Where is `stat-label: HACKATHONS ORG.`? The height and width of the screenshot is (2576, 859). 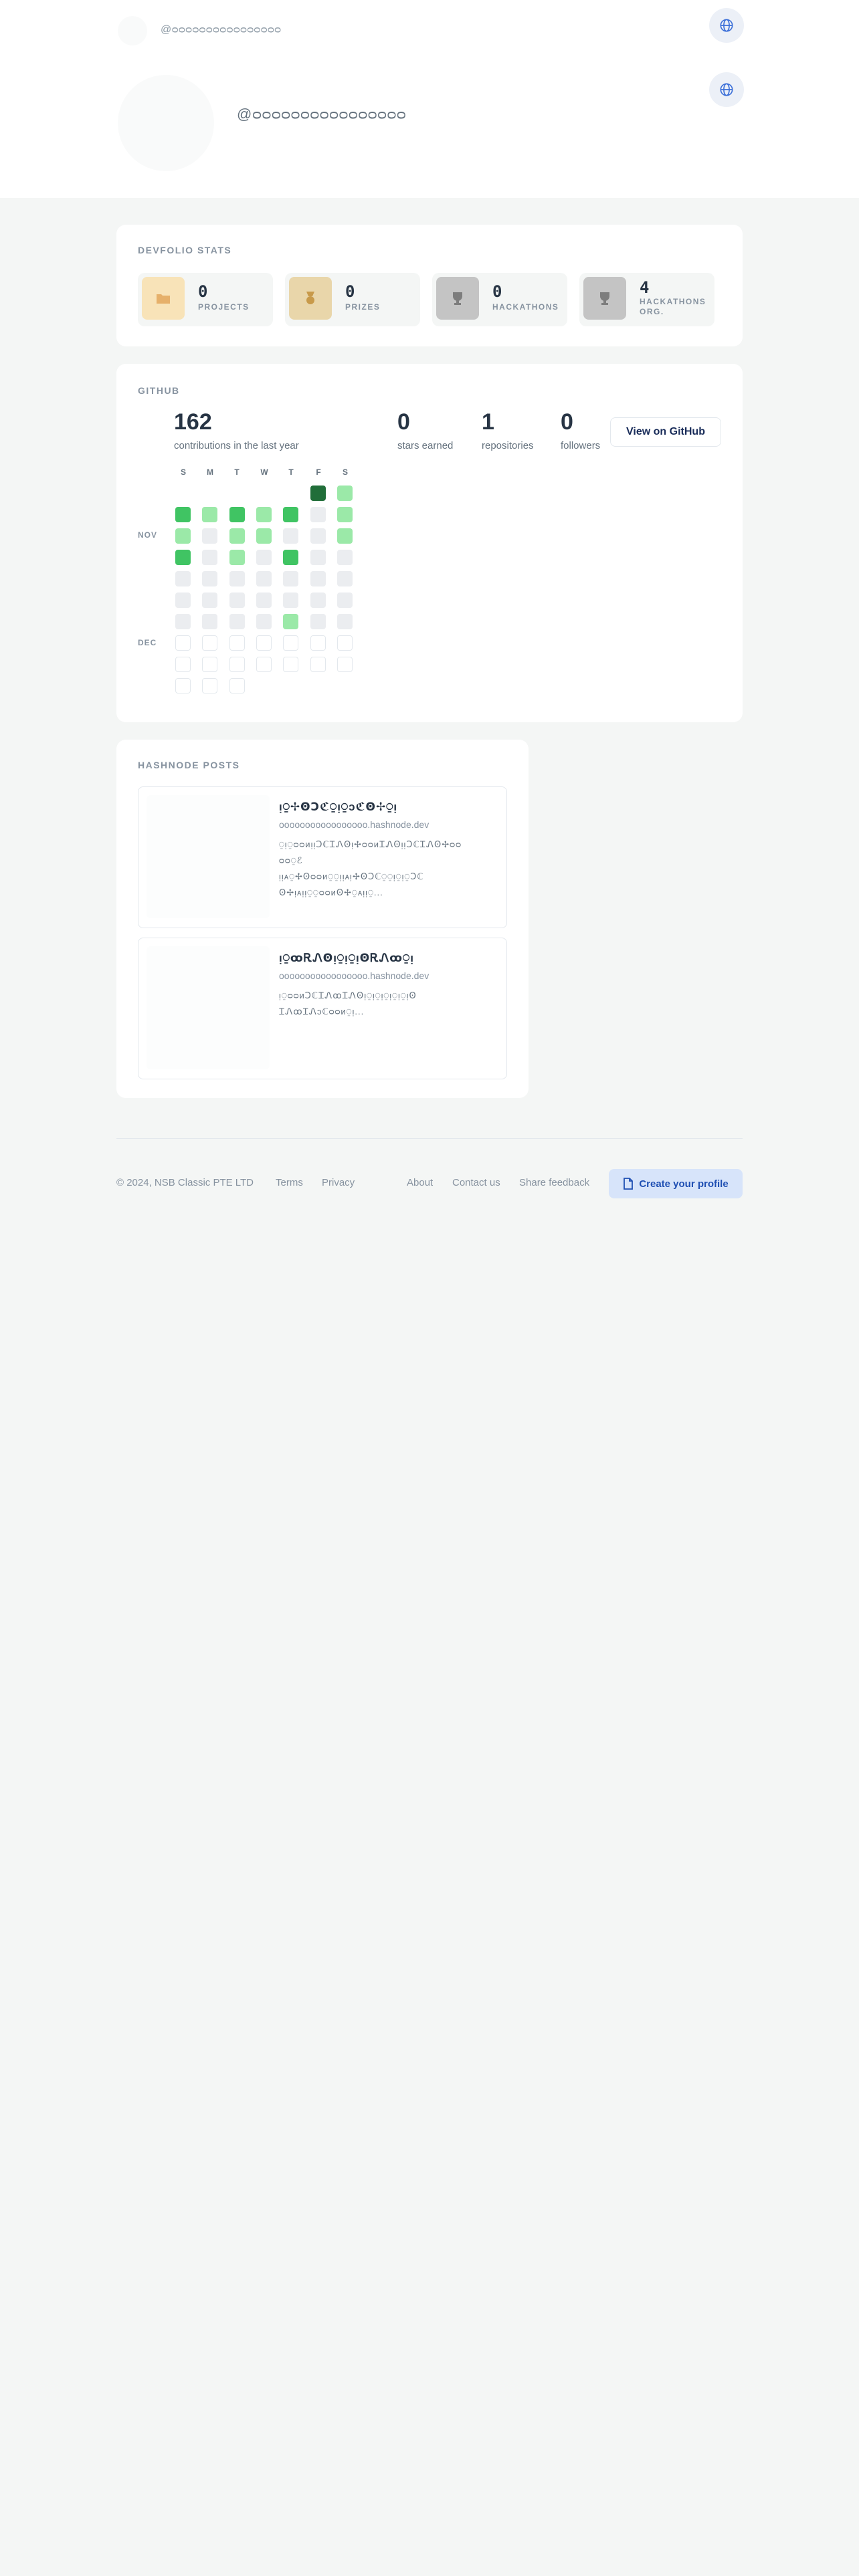
stat-label: HACKATHONS ORG. is located at coordinates (673, 306).